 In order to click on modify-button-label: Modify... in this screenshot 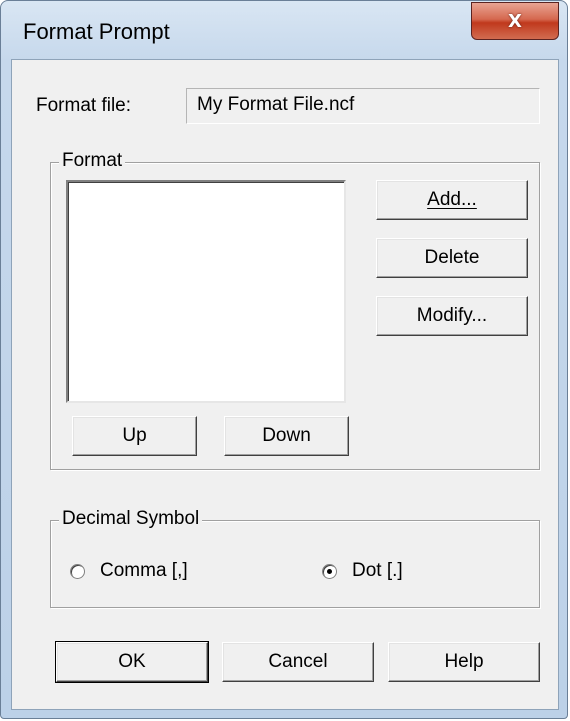, I will do `click(452, 315)`.